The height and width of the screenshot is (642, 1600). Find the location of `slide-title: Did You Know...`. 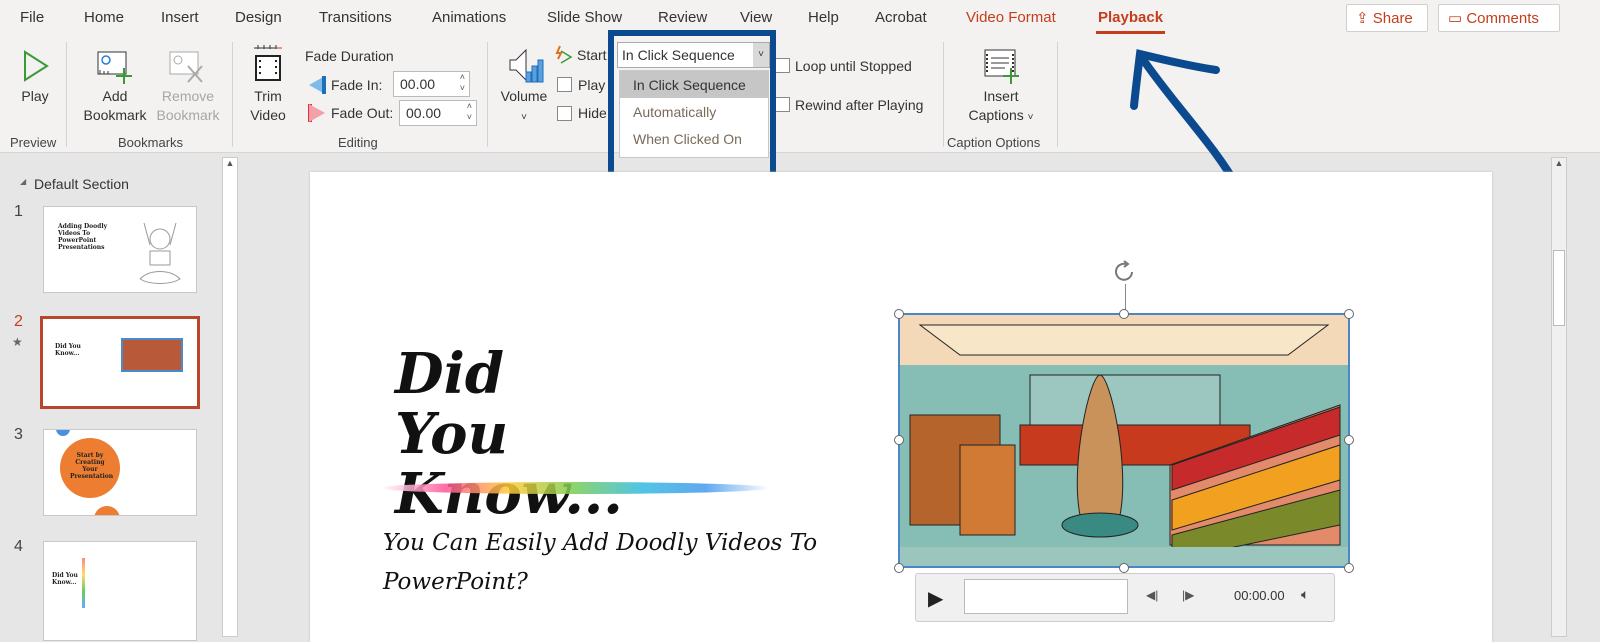

slide-title: Did You Know... is located at coordinates (515, 434).